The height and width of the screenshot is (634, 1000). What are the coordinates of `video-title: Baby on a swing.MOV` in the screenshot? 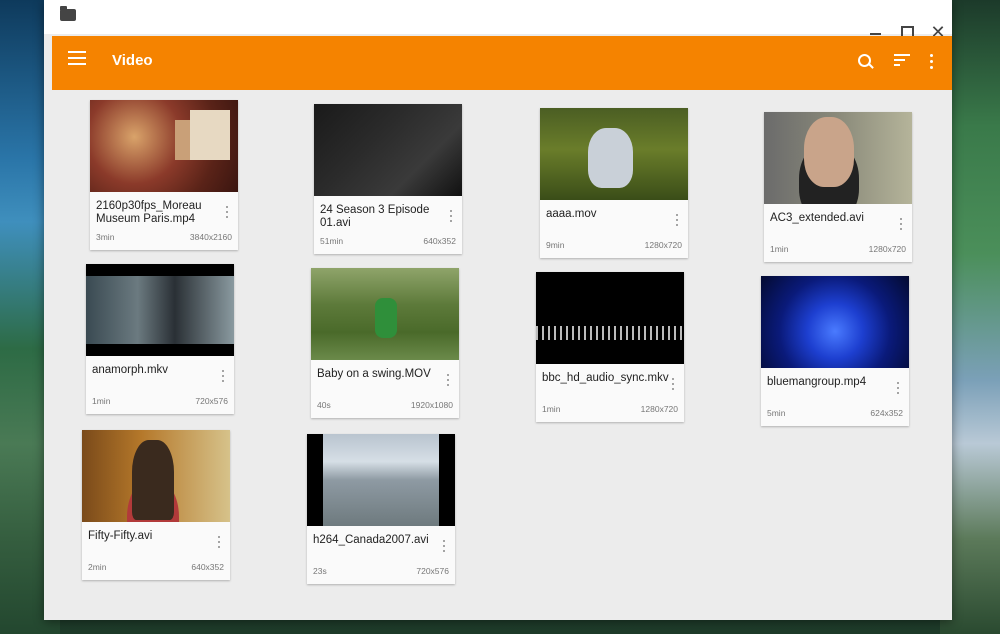 It's located at (374, 374).